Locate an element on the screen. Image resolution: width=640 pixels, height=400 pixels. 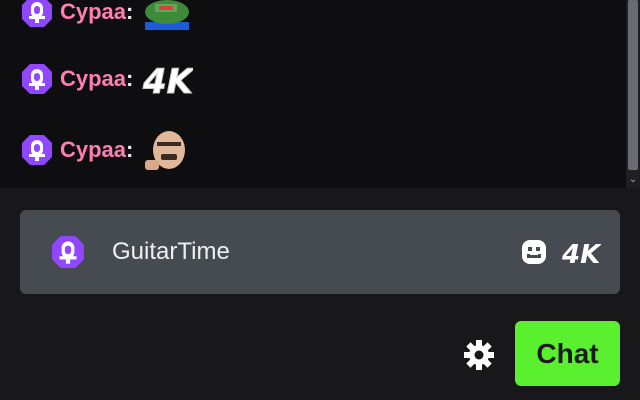
scrollbar-thumb is located at coordinates (633, 85).